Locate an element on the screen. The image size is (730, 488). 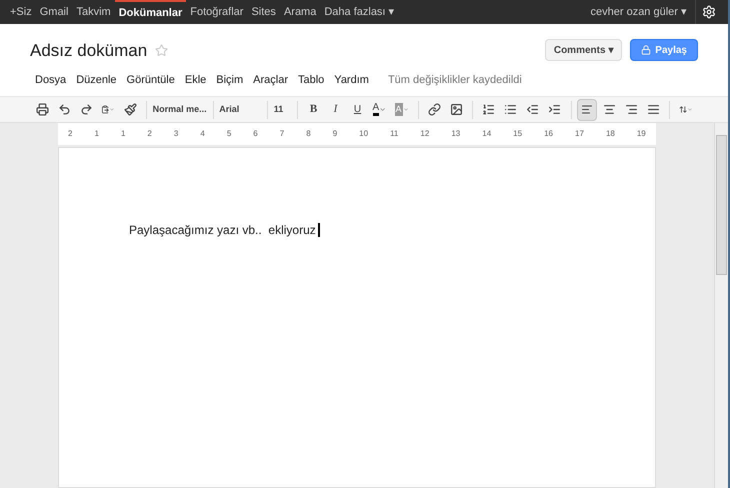
ruler-number: 18 is located at coordinates (610, 134).